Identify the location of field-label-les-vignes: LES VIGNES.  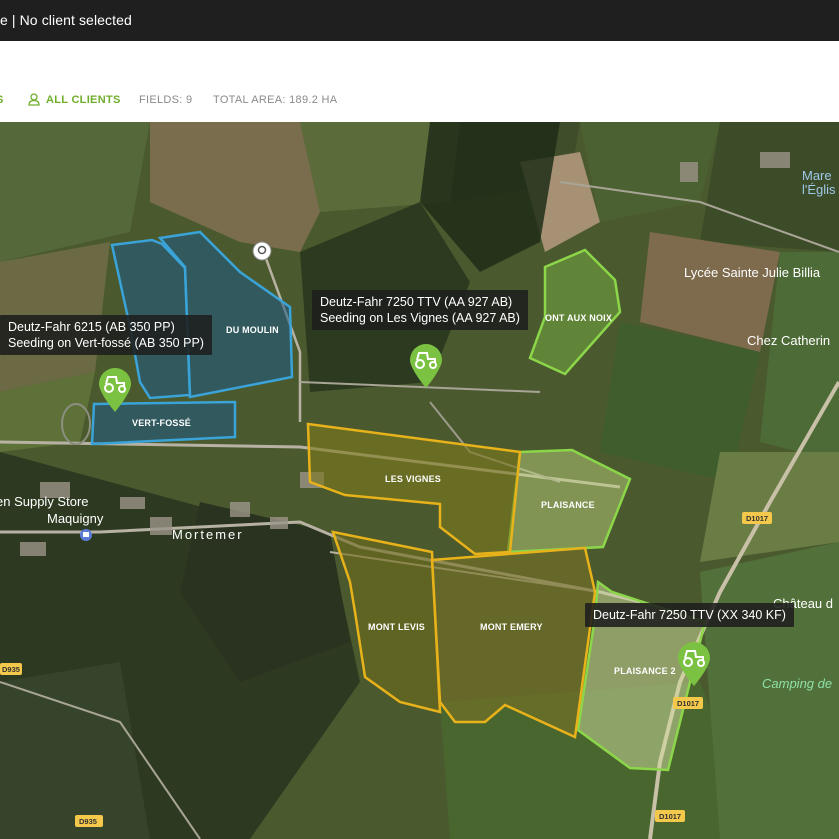
(413, 479).